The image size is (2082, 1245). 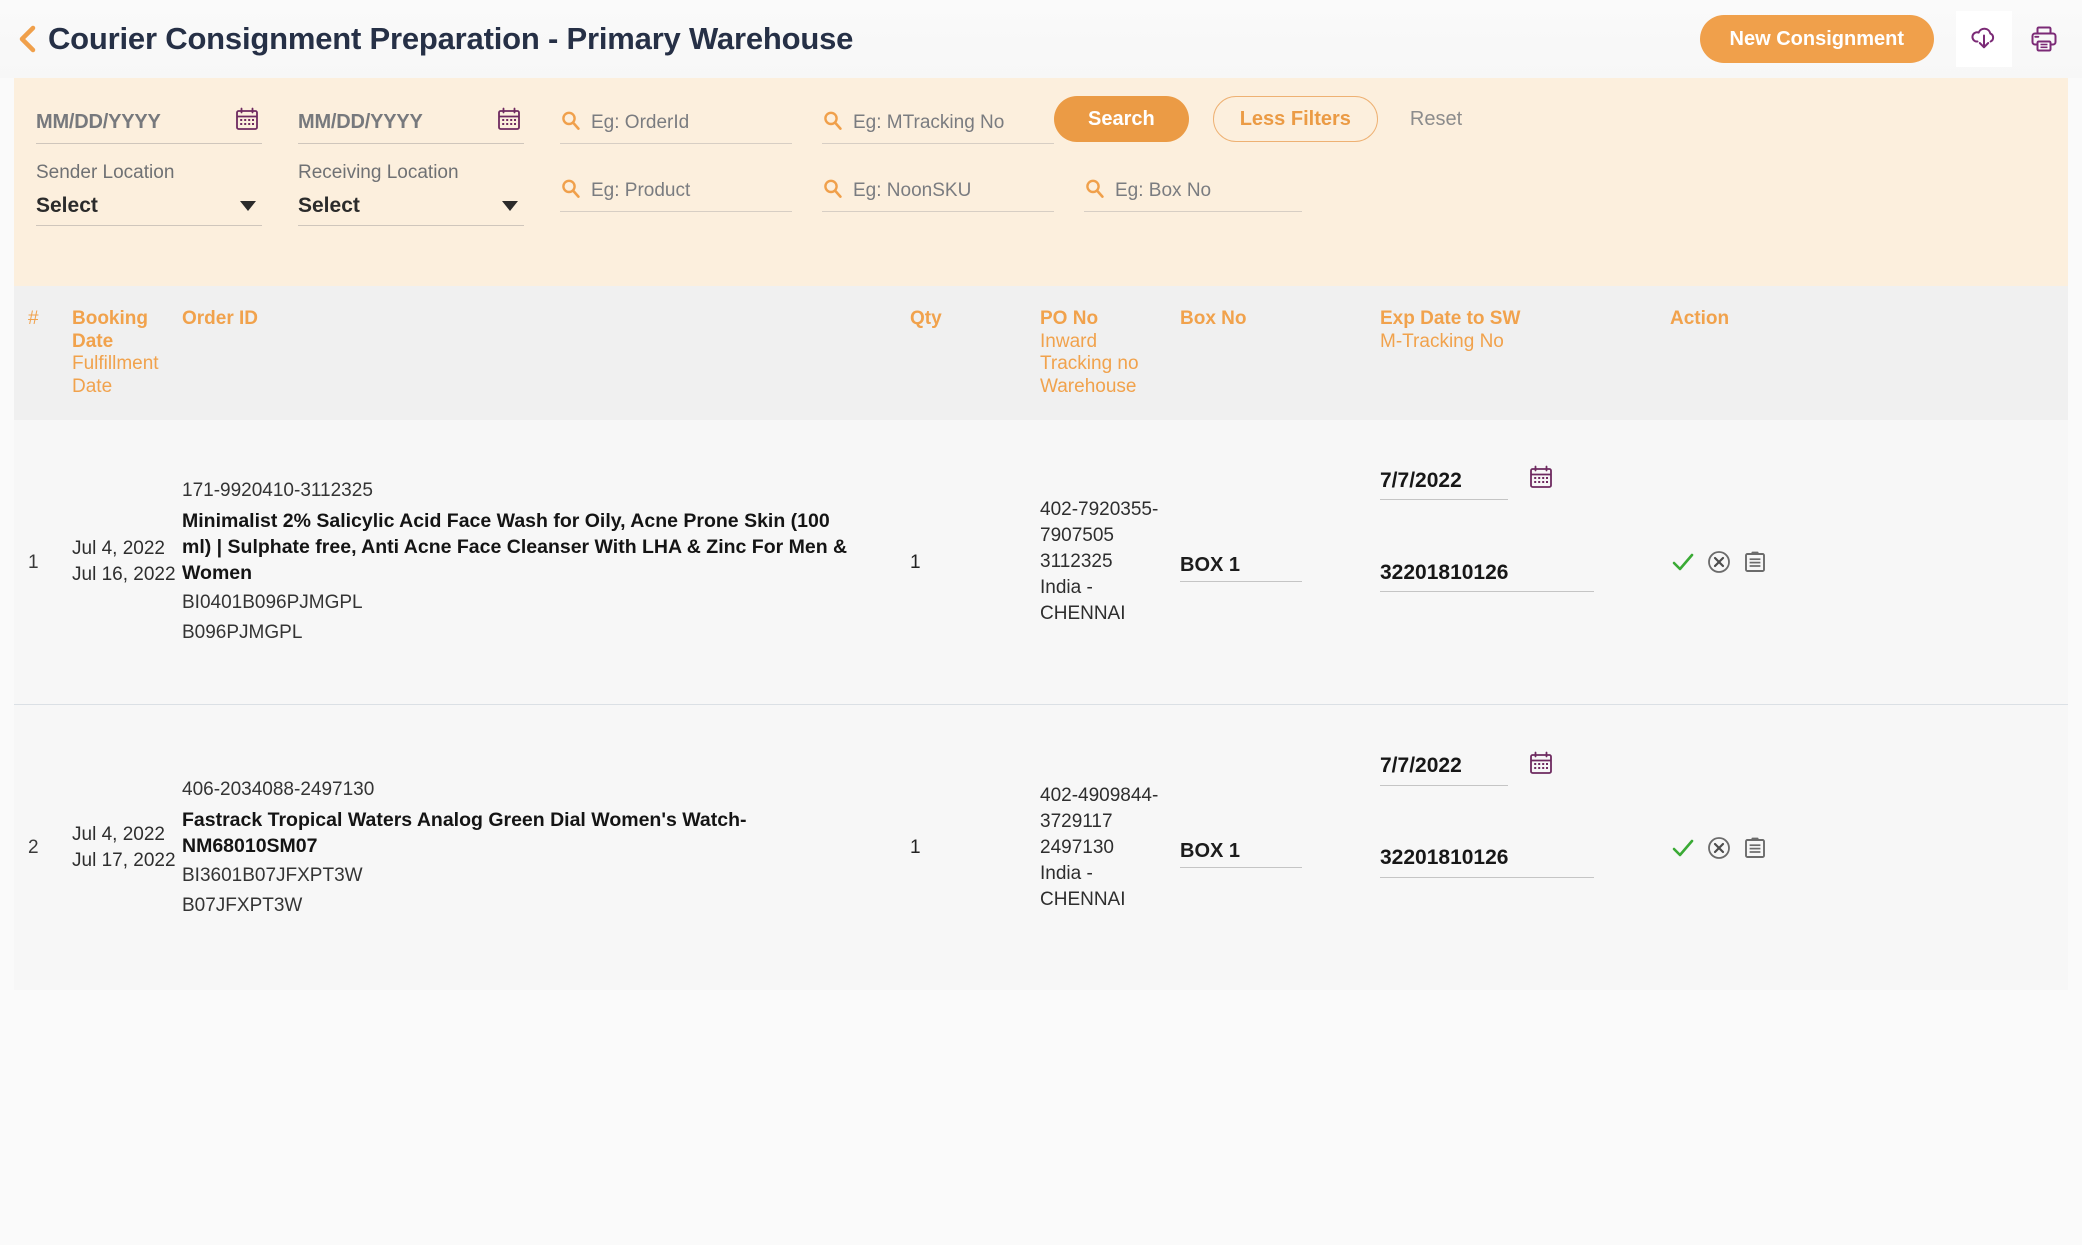 I want to click on reset-button: Reset, so click(x=1436, y=119).